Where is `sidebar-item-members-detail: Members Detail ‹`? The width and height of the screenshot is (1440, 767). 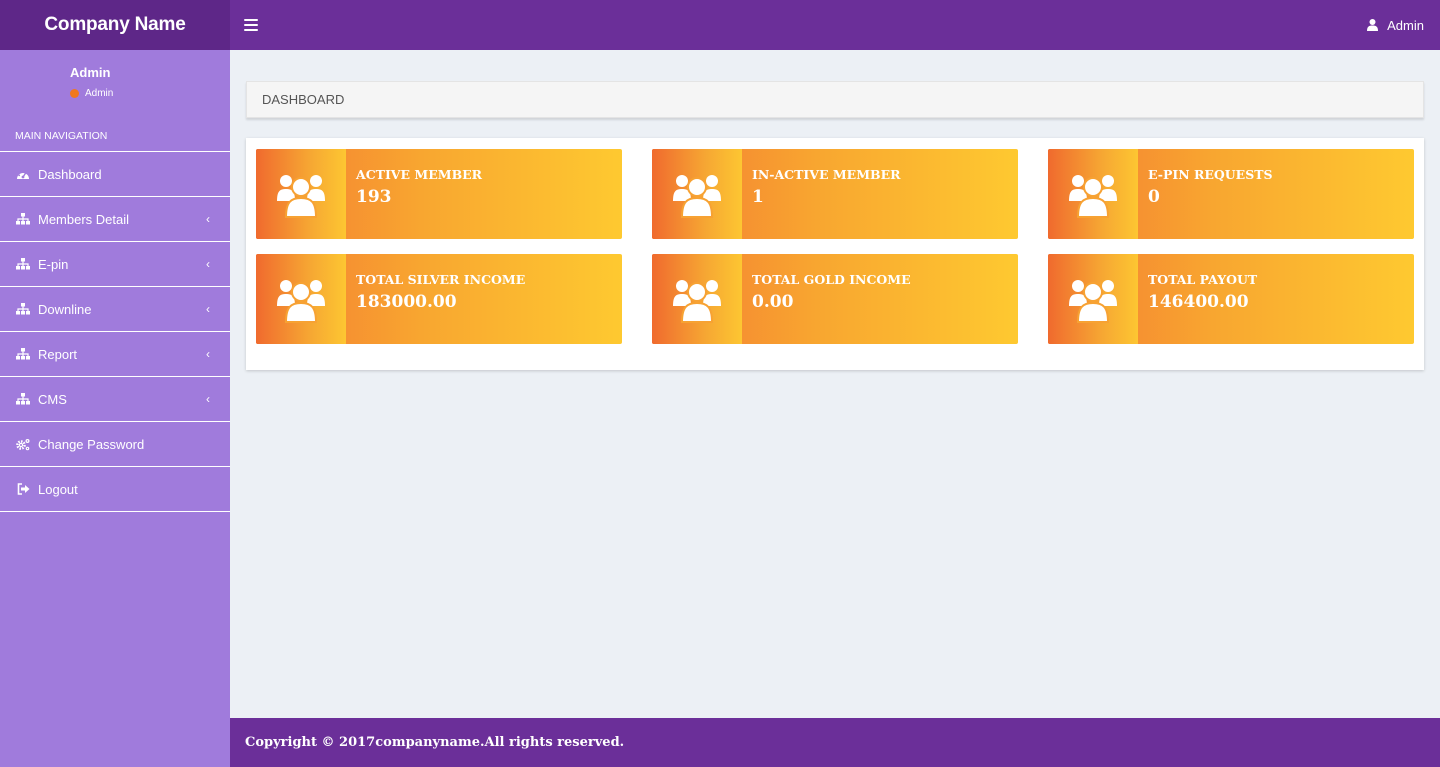 sidebar-item-members-detail: Members Detail ‹ is located at coordinates (115, 219).